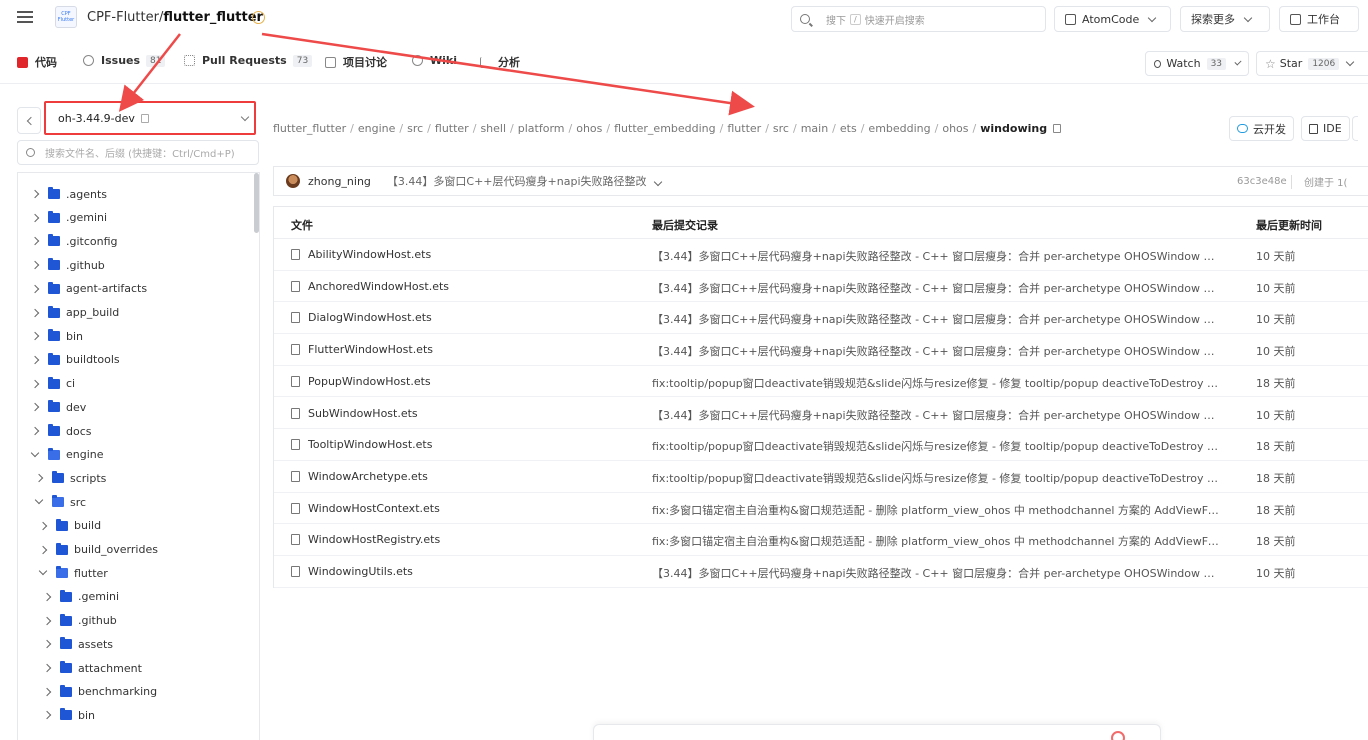 The height and width of the screenshot is (740, 1368). I want to click on repo-name: flutter_flutter, so click(213, 17).